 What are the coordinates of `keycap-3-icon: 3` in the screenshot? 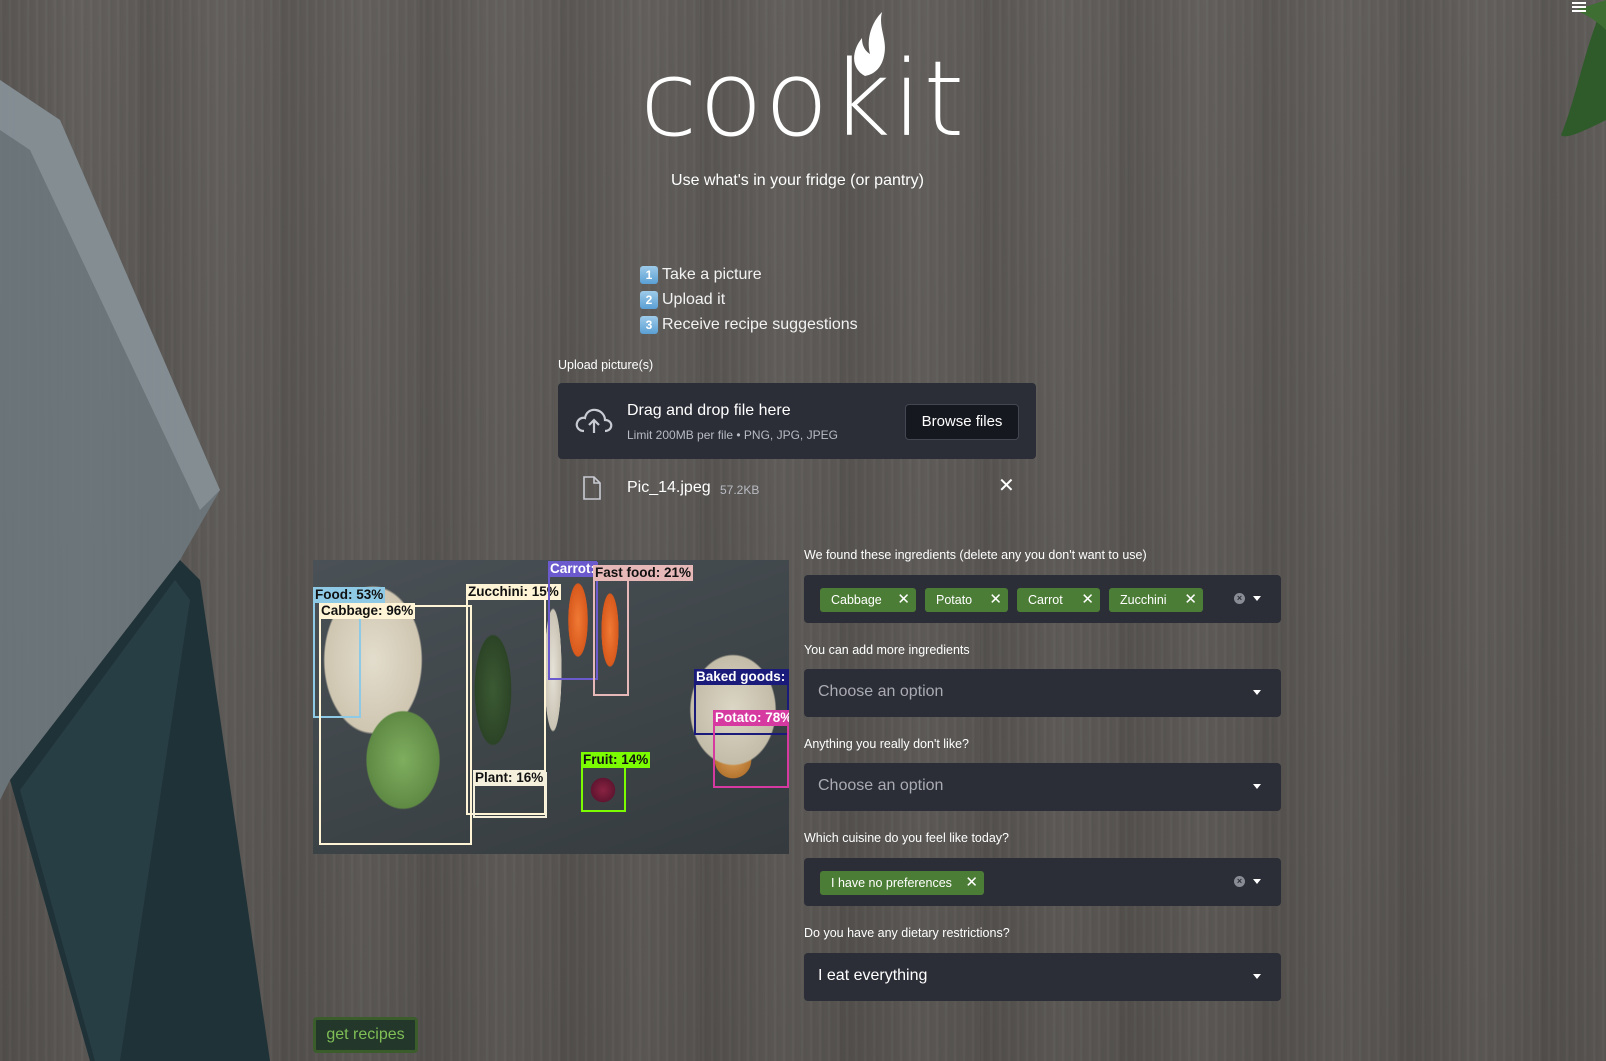 It's located at (649, 324).